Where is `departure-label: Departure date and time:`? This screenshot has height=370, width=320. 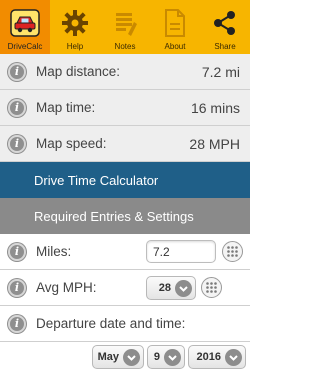
departure-label: Departure date and time: is located at coordinates (111, 323).